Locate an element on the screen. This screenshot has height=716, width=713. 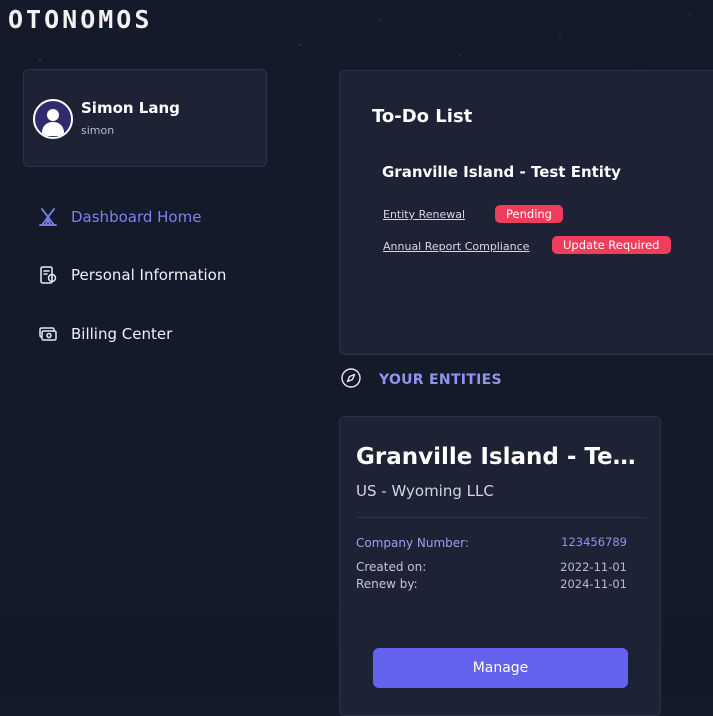
divider is located at coordinates (501, 517).